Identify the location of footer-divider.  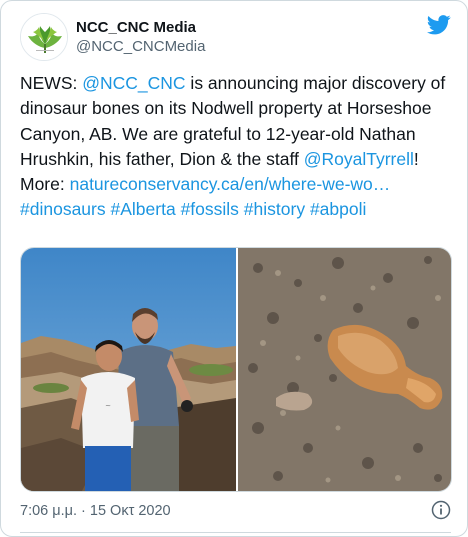
(235, 532).